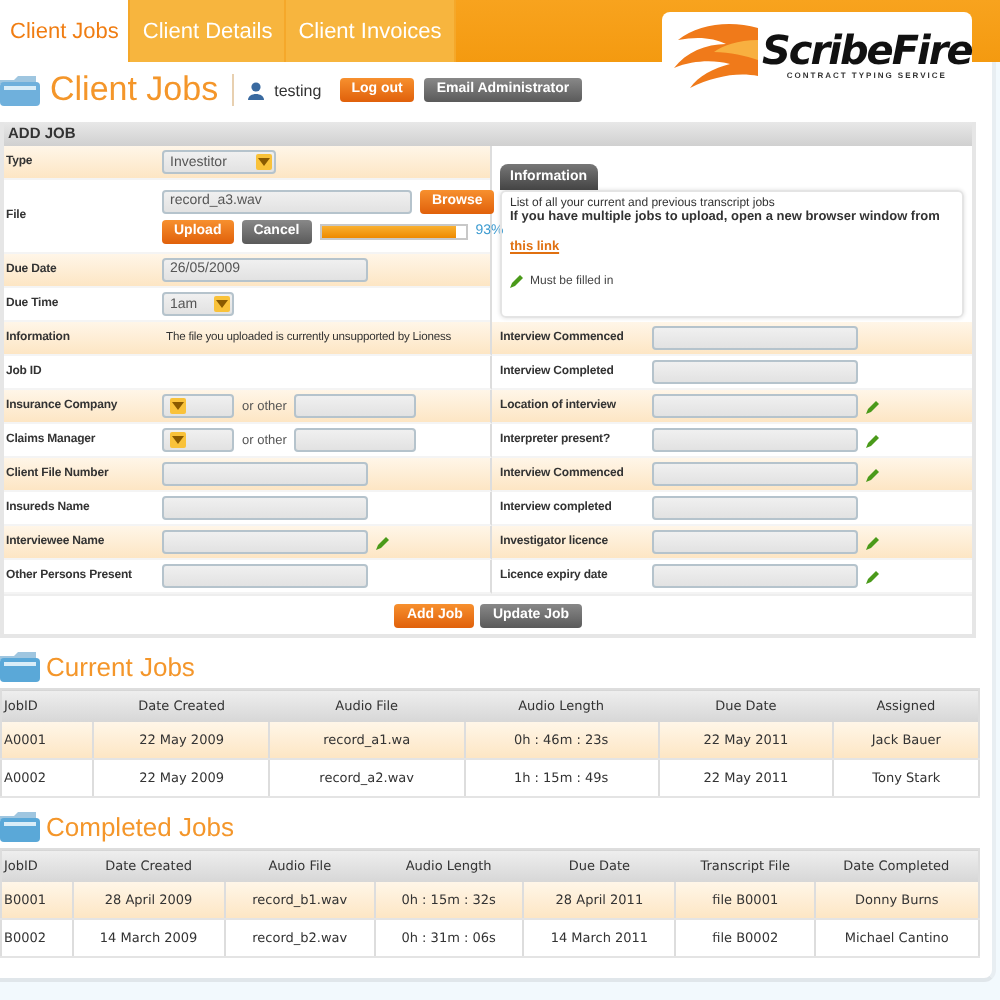 This screenshot has width=1000, height=1000. I want to click on section-title: Current Jobs, so click(120, 667).